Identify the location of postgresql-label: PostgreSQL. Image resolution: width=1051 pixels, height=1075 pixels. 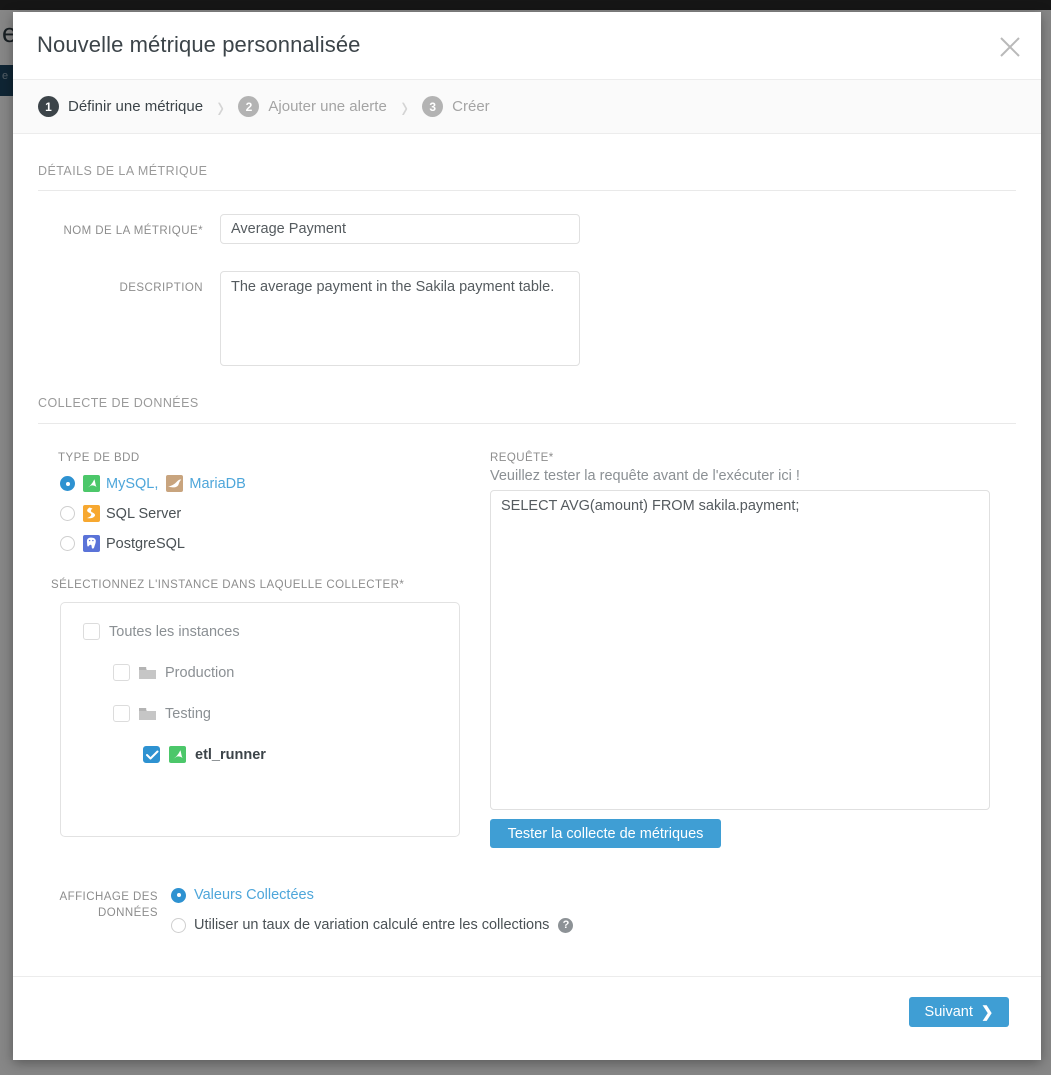
(145, 543).